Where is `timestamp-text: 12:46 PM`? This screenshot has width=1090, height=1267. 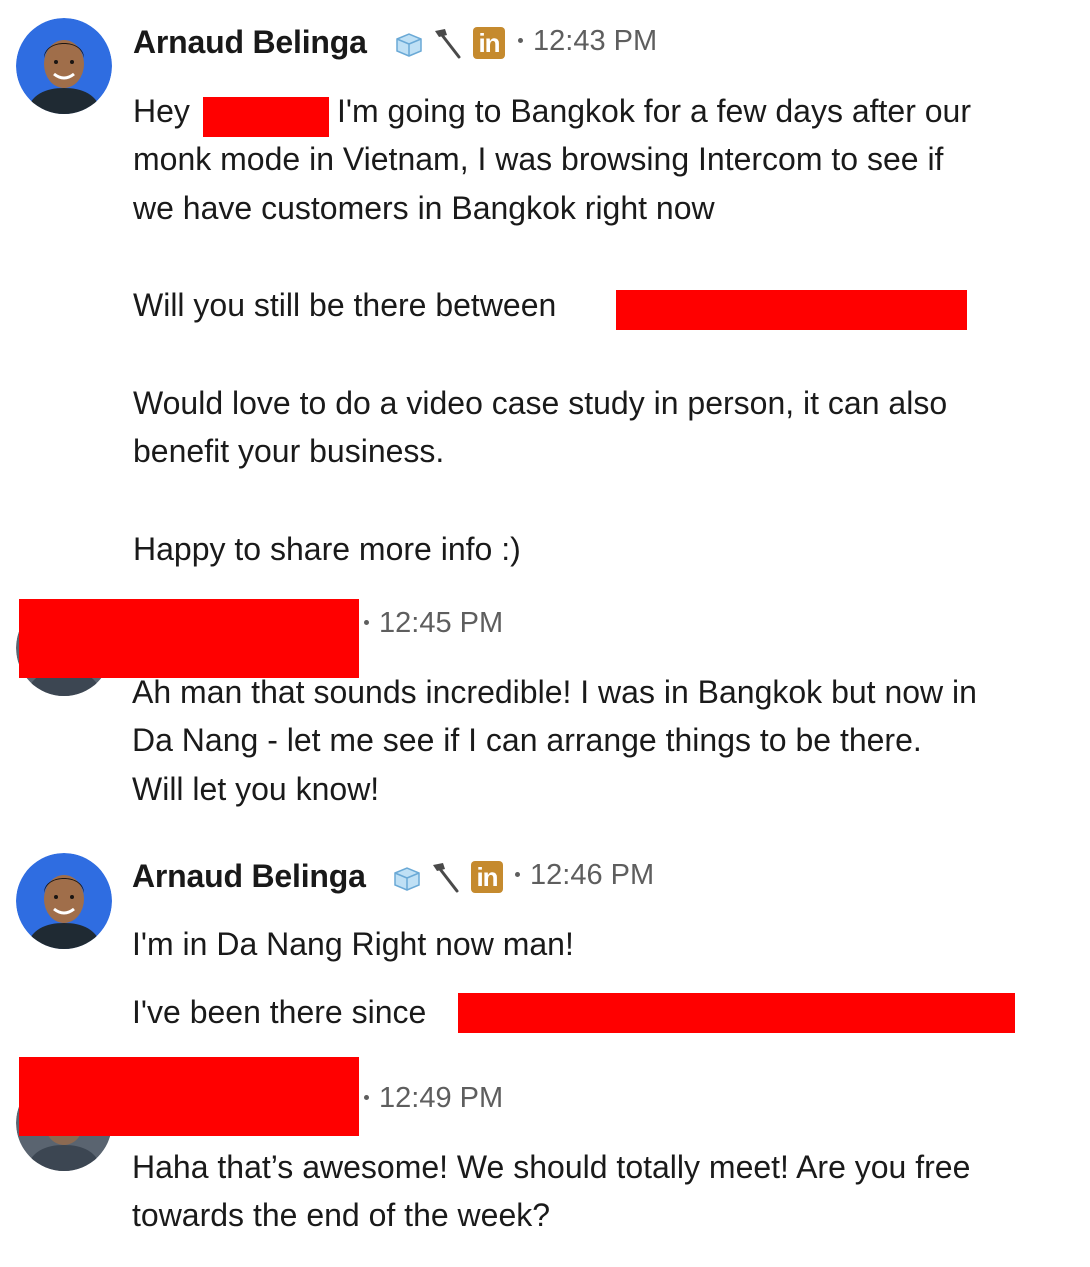
timestamp-text: 12:46 PM is located at coordinates (592, 875).